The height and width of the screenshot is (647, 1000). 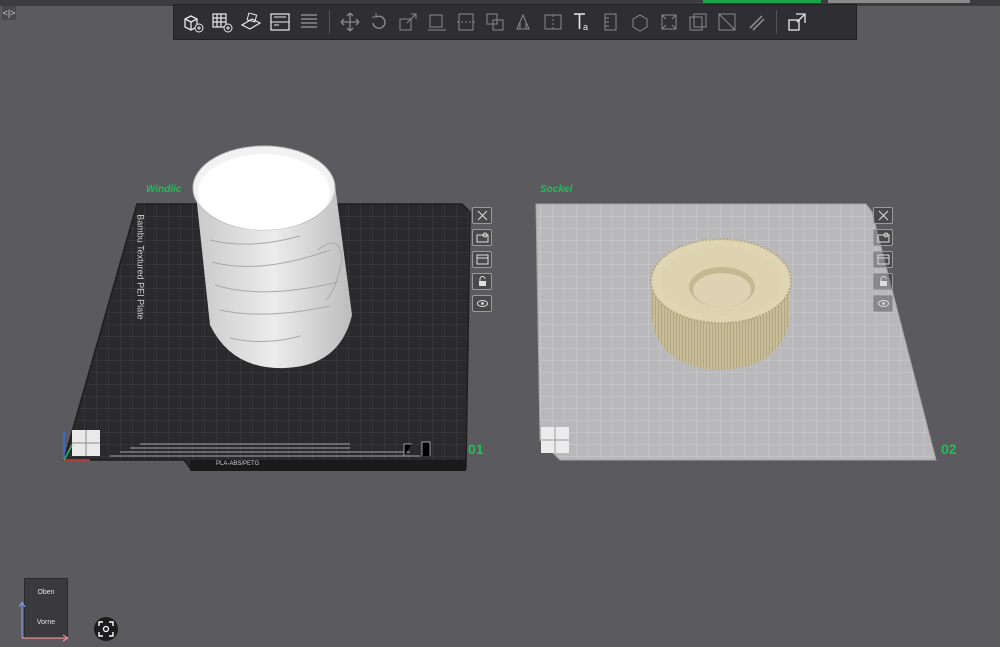 I want to click on fit-view-icon, so click(x=106, y=629).